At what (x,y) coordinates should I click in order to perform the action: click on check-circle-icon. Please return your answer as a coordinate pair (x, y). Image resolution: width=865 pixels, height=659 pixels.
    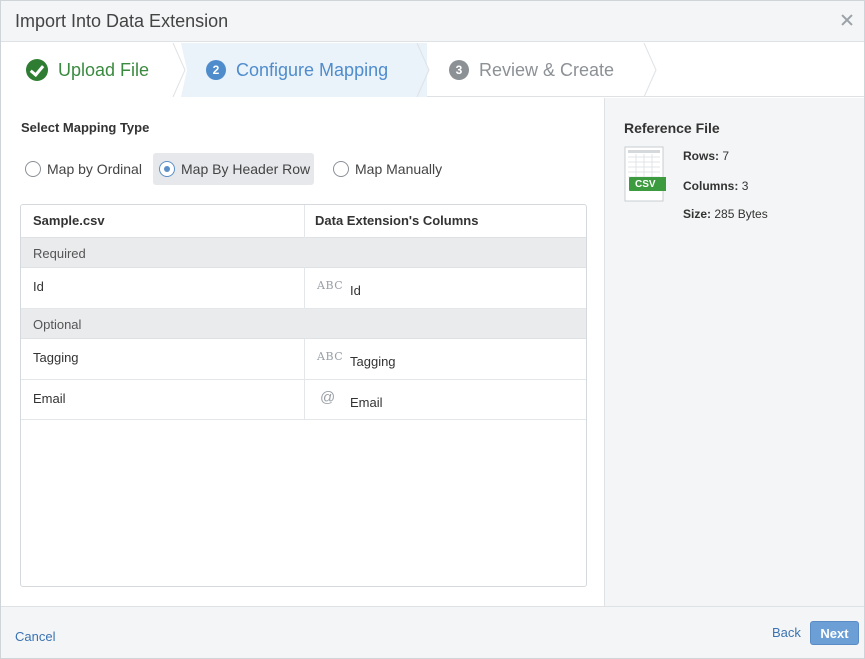
    Looking at the image, I should click on (37, 70).